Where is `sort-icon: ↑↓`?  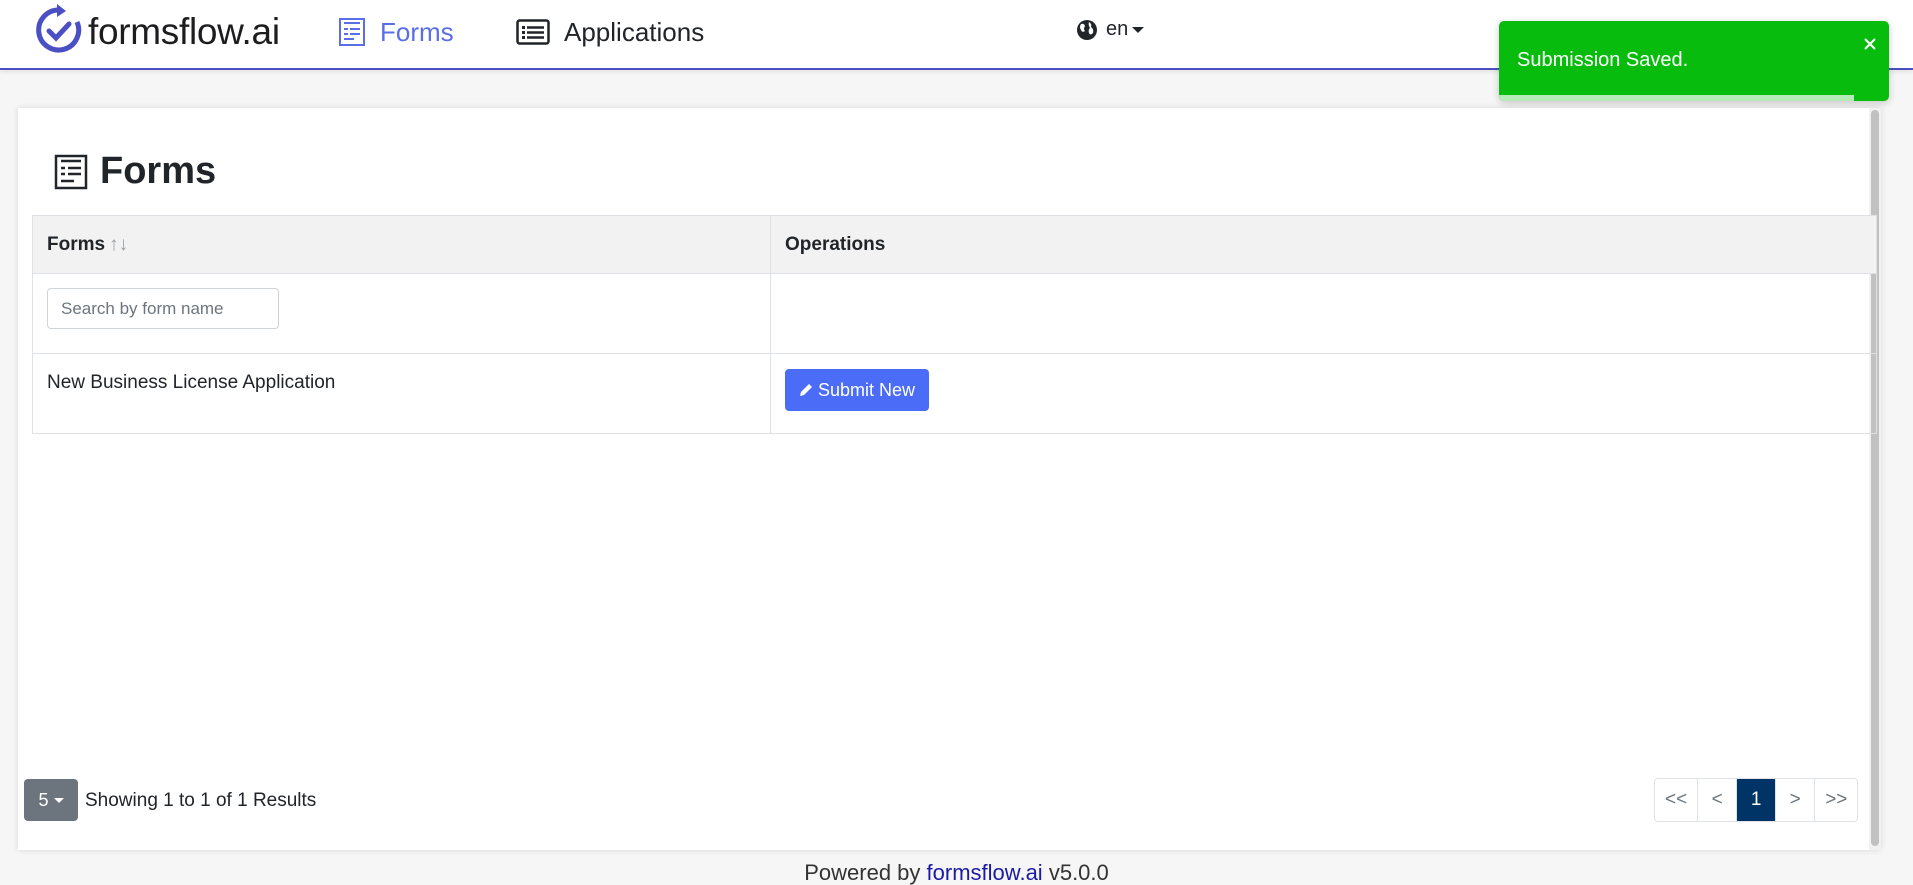 sort-icon: ↑↓ is located at coordinates (118, 244).